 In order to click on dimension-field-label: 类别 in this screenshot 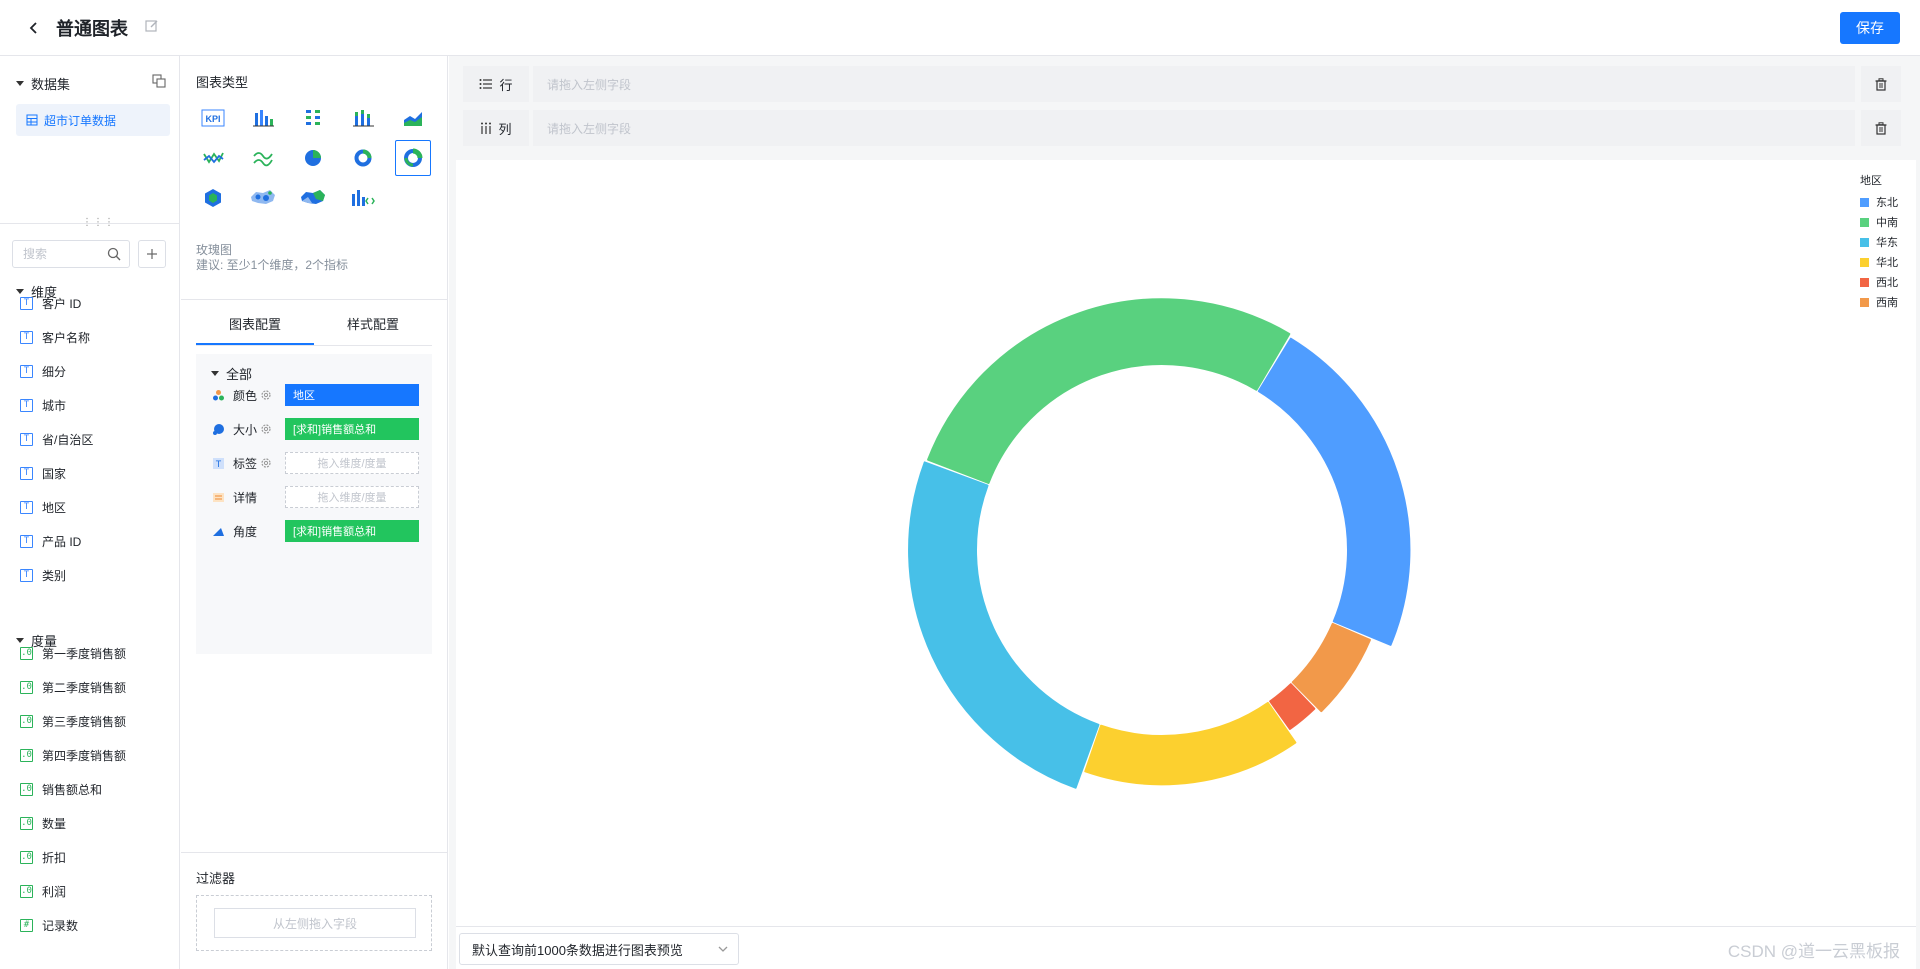, I will do `click(54, 575)`.